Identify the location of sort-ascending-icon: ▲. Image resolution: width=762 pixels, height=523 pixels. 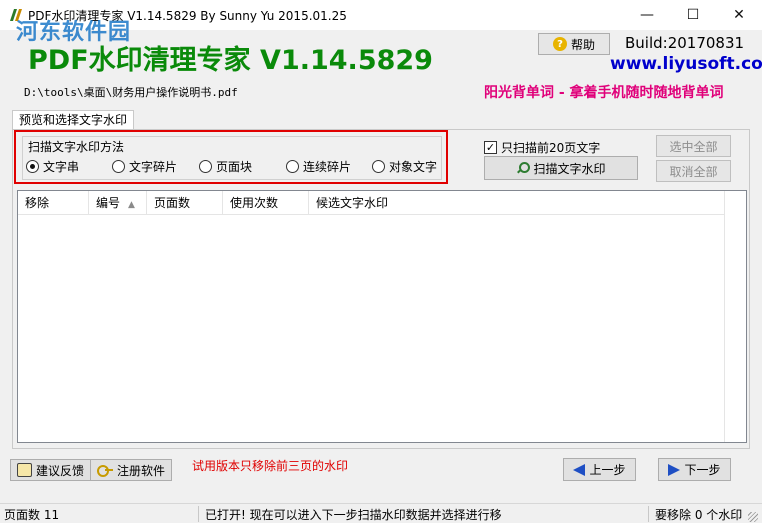
(131, 205).